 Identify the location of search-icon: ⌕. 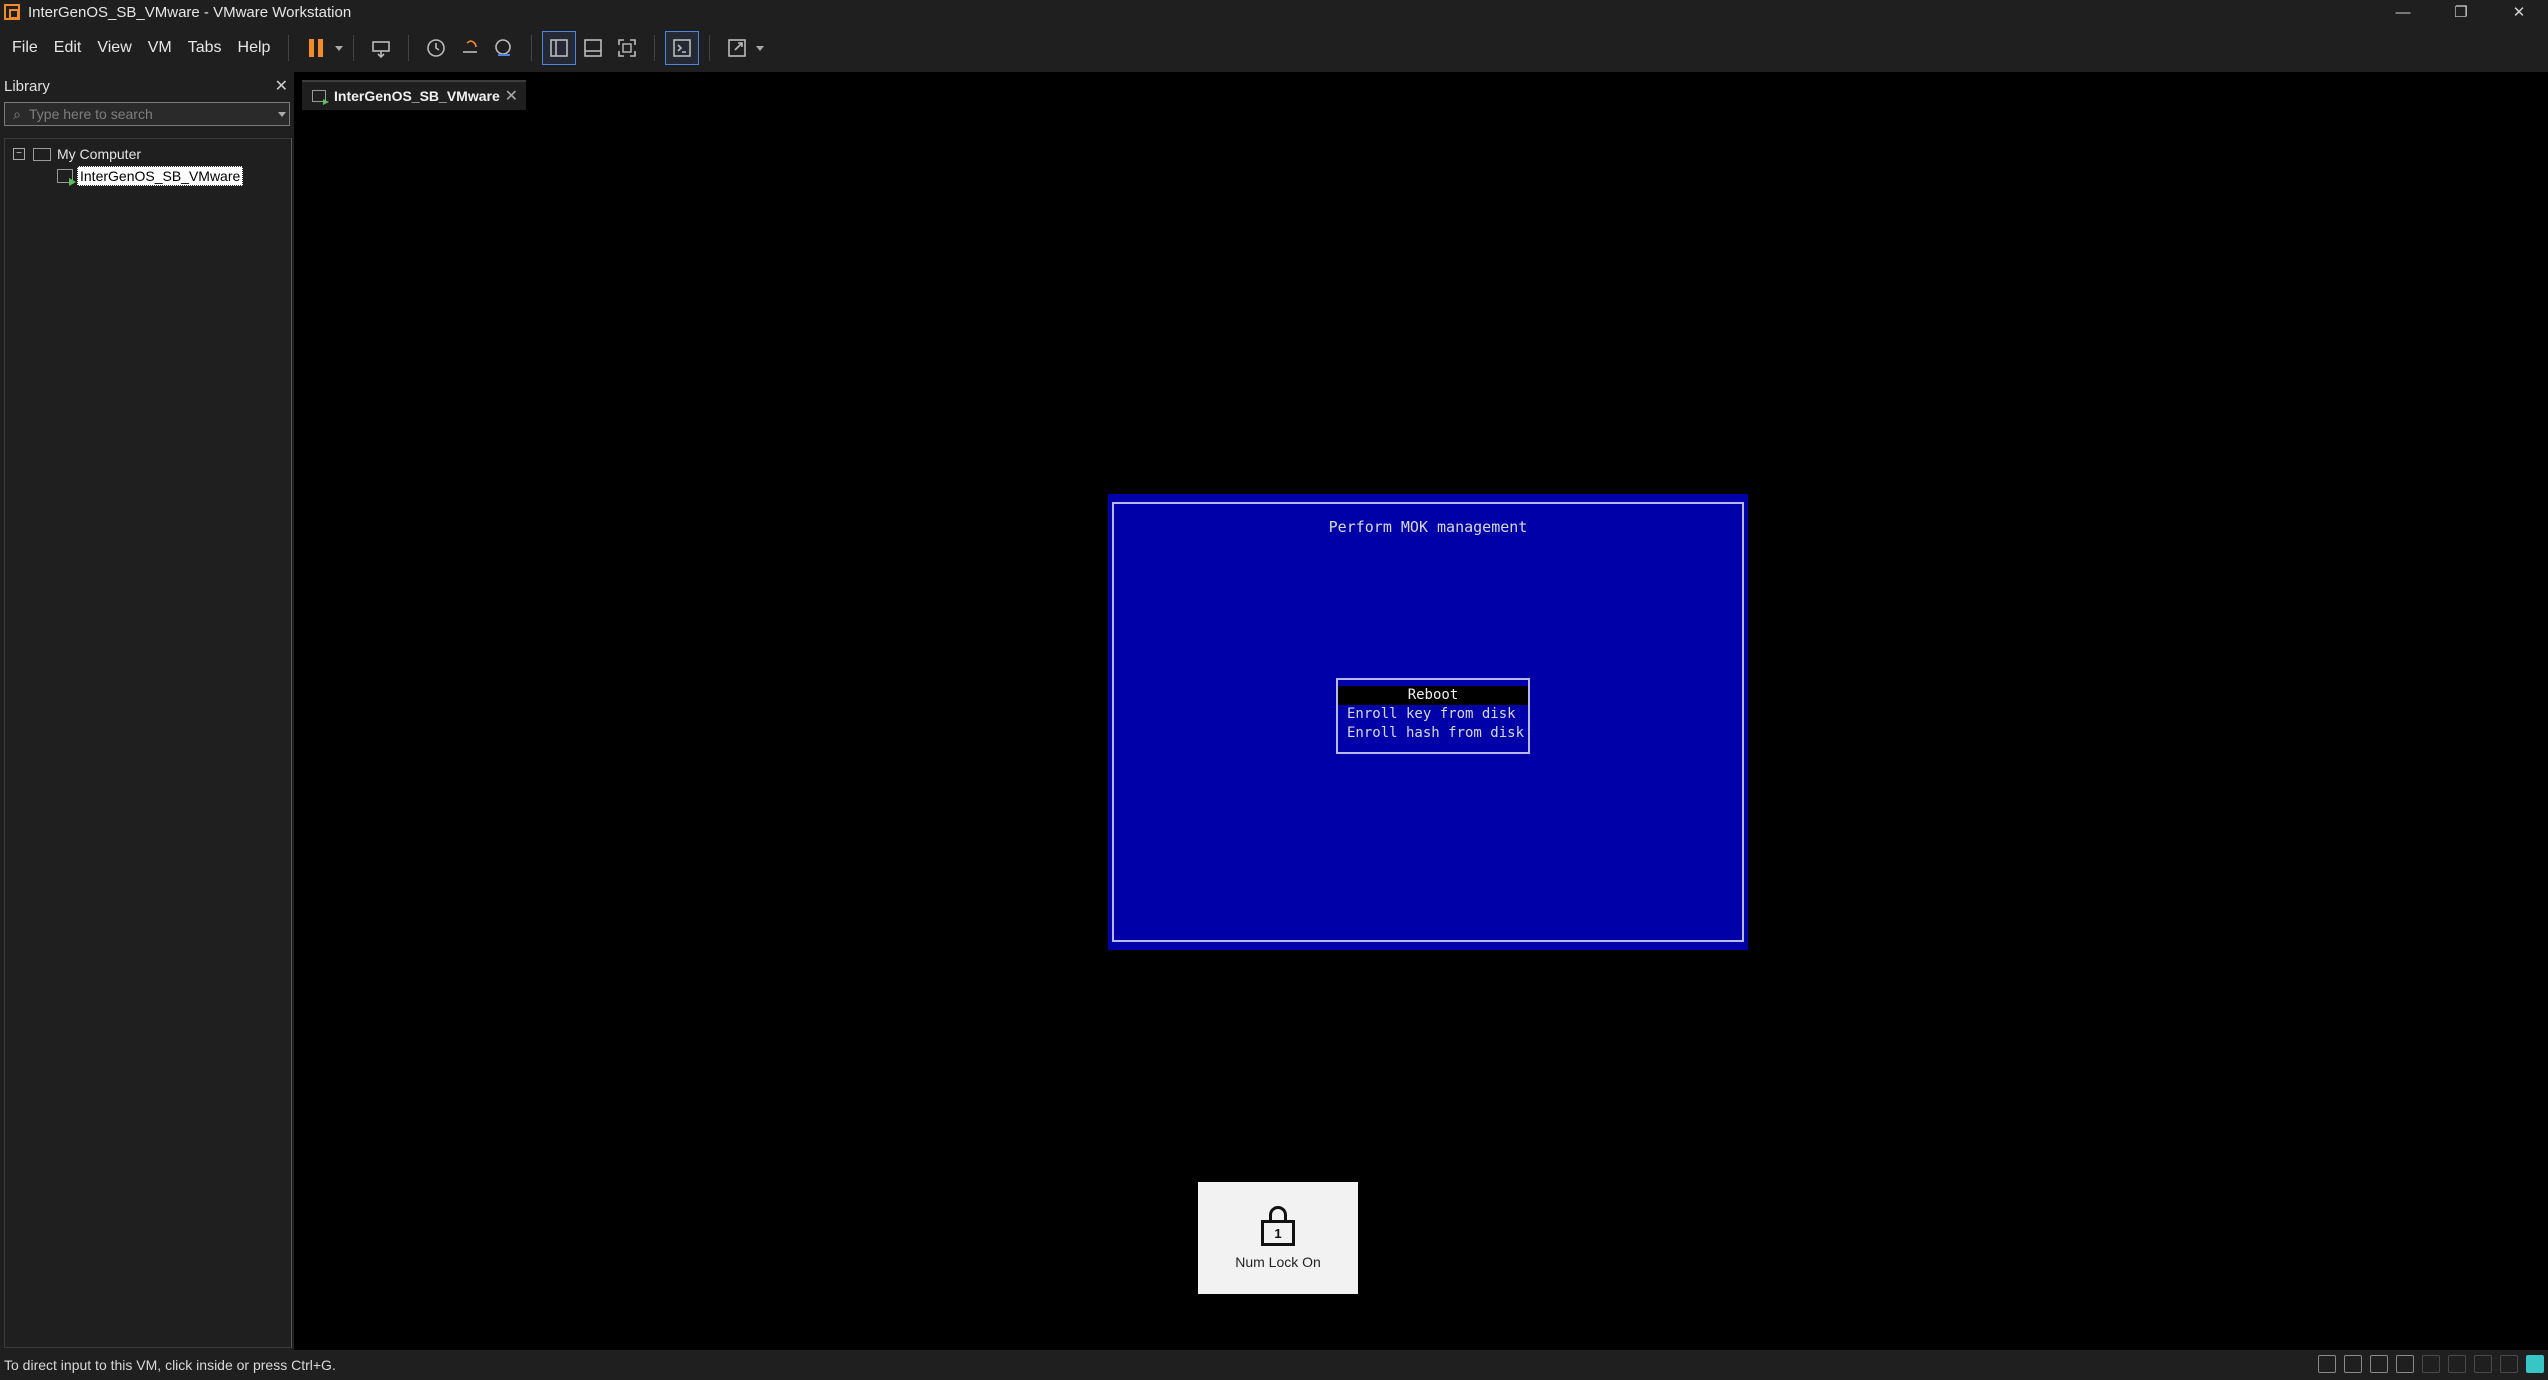
(17, 113).